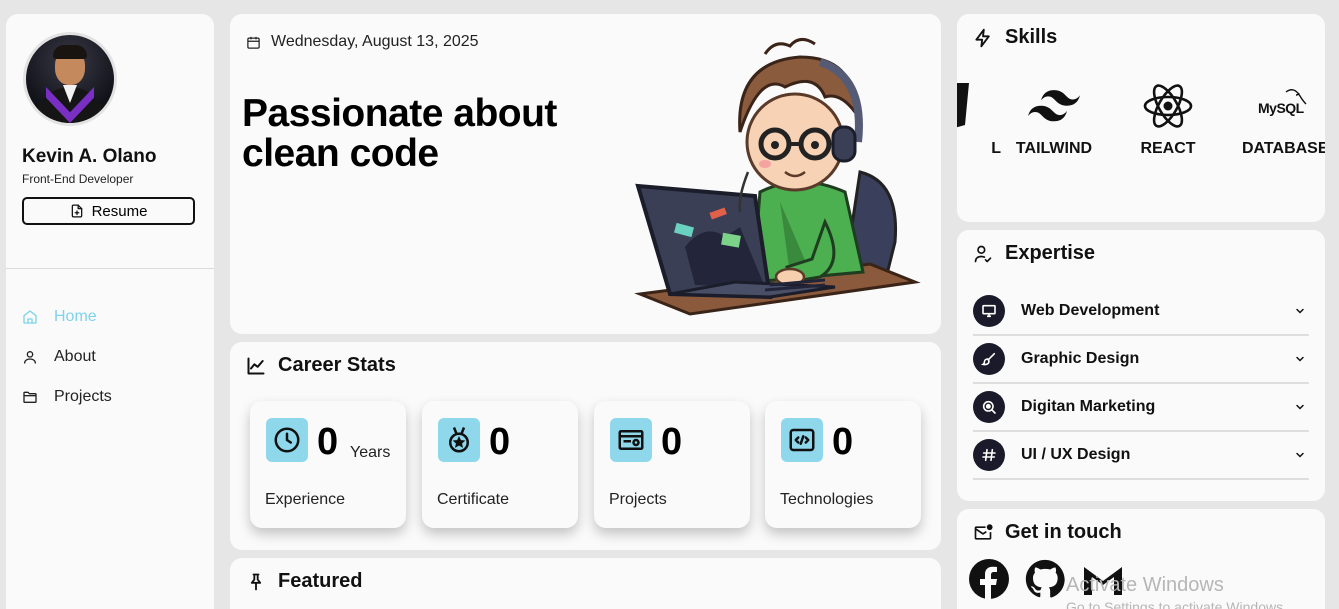  I want to click on featured-card: Featured, so click(585, 583).